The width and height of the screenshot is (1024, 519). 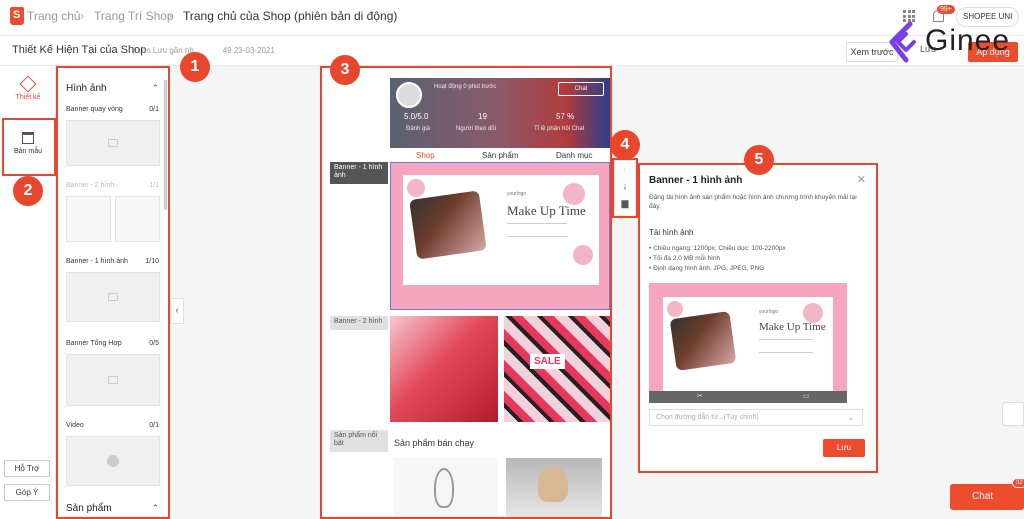 What do you see at coordinates (345, 70) in the screenshot?
I see `callout-number: 3` at bounding box center [345, 70].